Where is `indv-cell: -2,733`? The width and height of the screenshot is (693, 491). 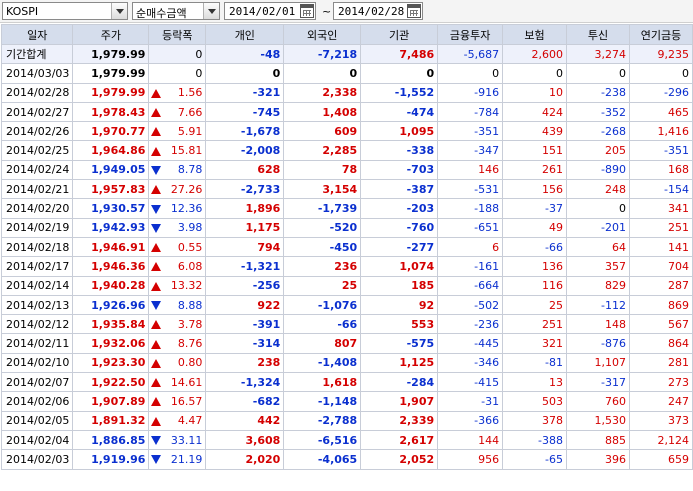 indv-cell: -2,733 is located at coordinates (245, 189).